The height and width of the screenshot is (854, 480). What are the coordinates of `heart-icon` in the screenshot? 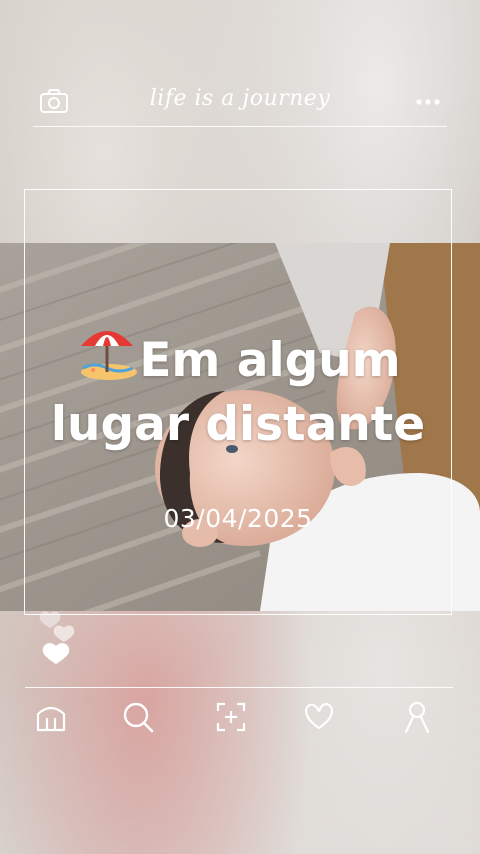 It's located at (319, 717).